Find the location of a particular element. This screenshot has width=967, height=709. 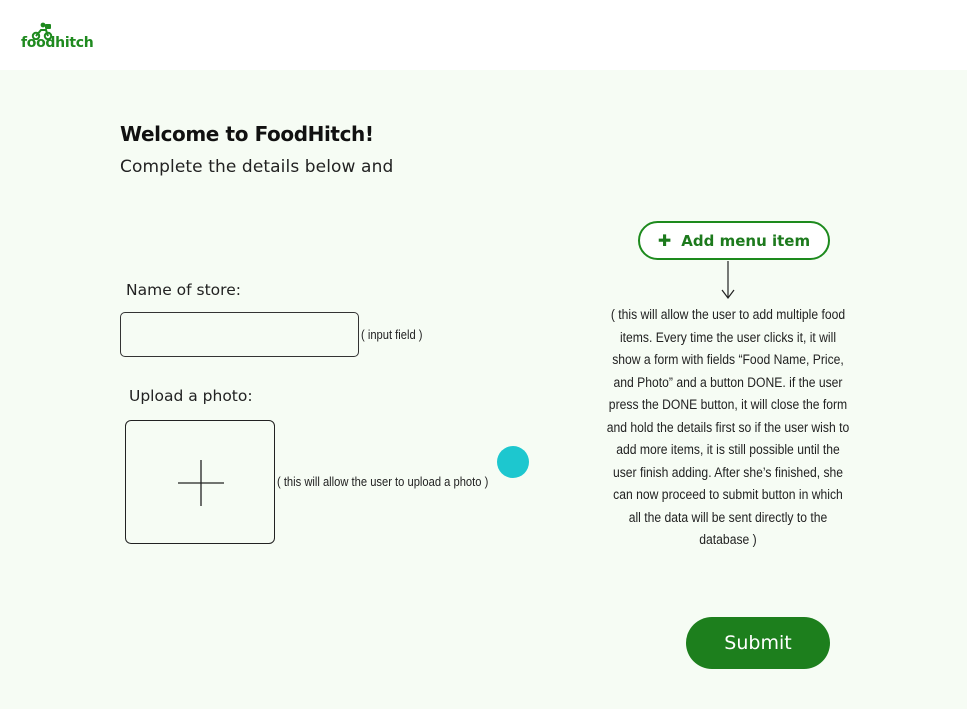

store-name-input is located at coordinates (239, 334).